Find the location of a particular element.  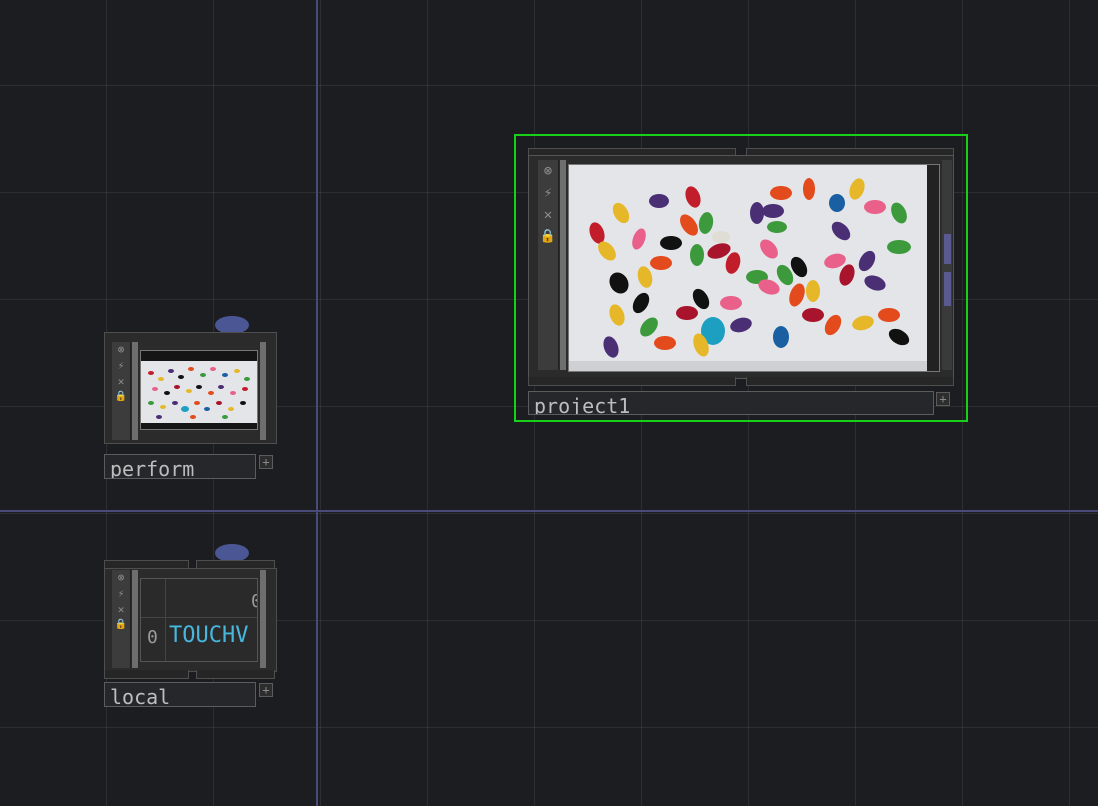

node-scrollbar-thumb-lower is located at coordinates (947, 289).